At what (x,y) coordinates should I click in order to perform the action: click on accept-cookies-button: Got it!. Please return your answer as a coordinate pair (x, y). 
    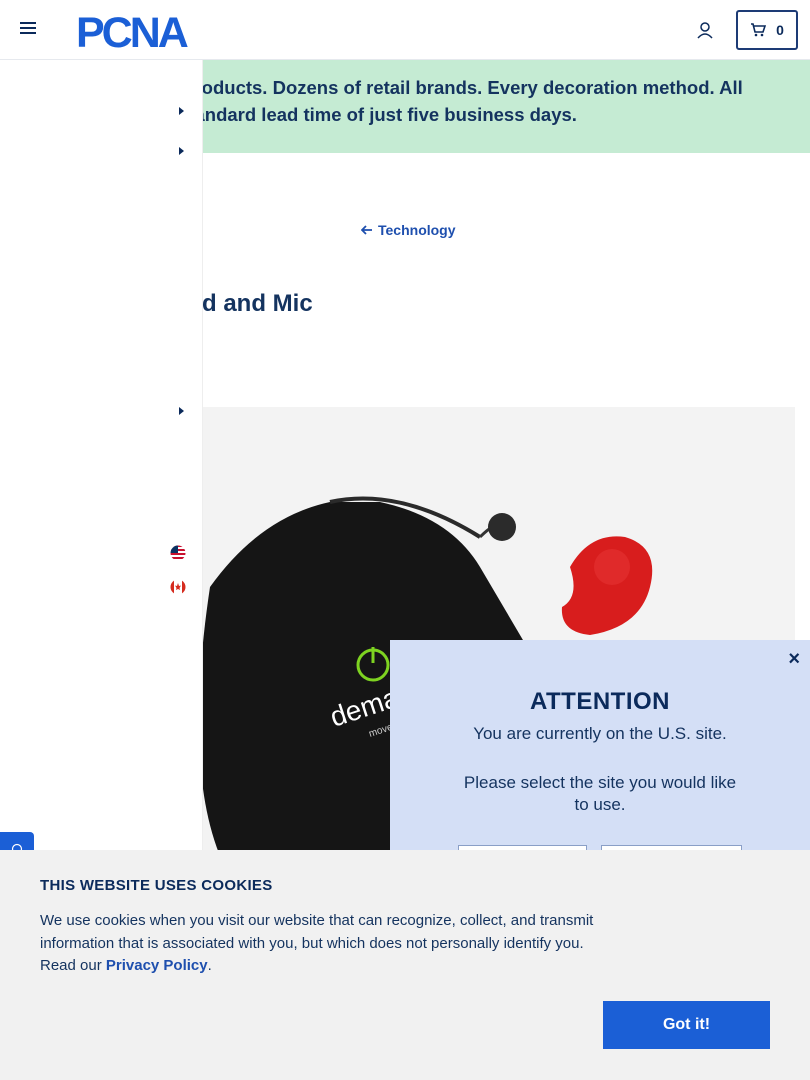
    Looking at the image, I should click on (686, 1025).